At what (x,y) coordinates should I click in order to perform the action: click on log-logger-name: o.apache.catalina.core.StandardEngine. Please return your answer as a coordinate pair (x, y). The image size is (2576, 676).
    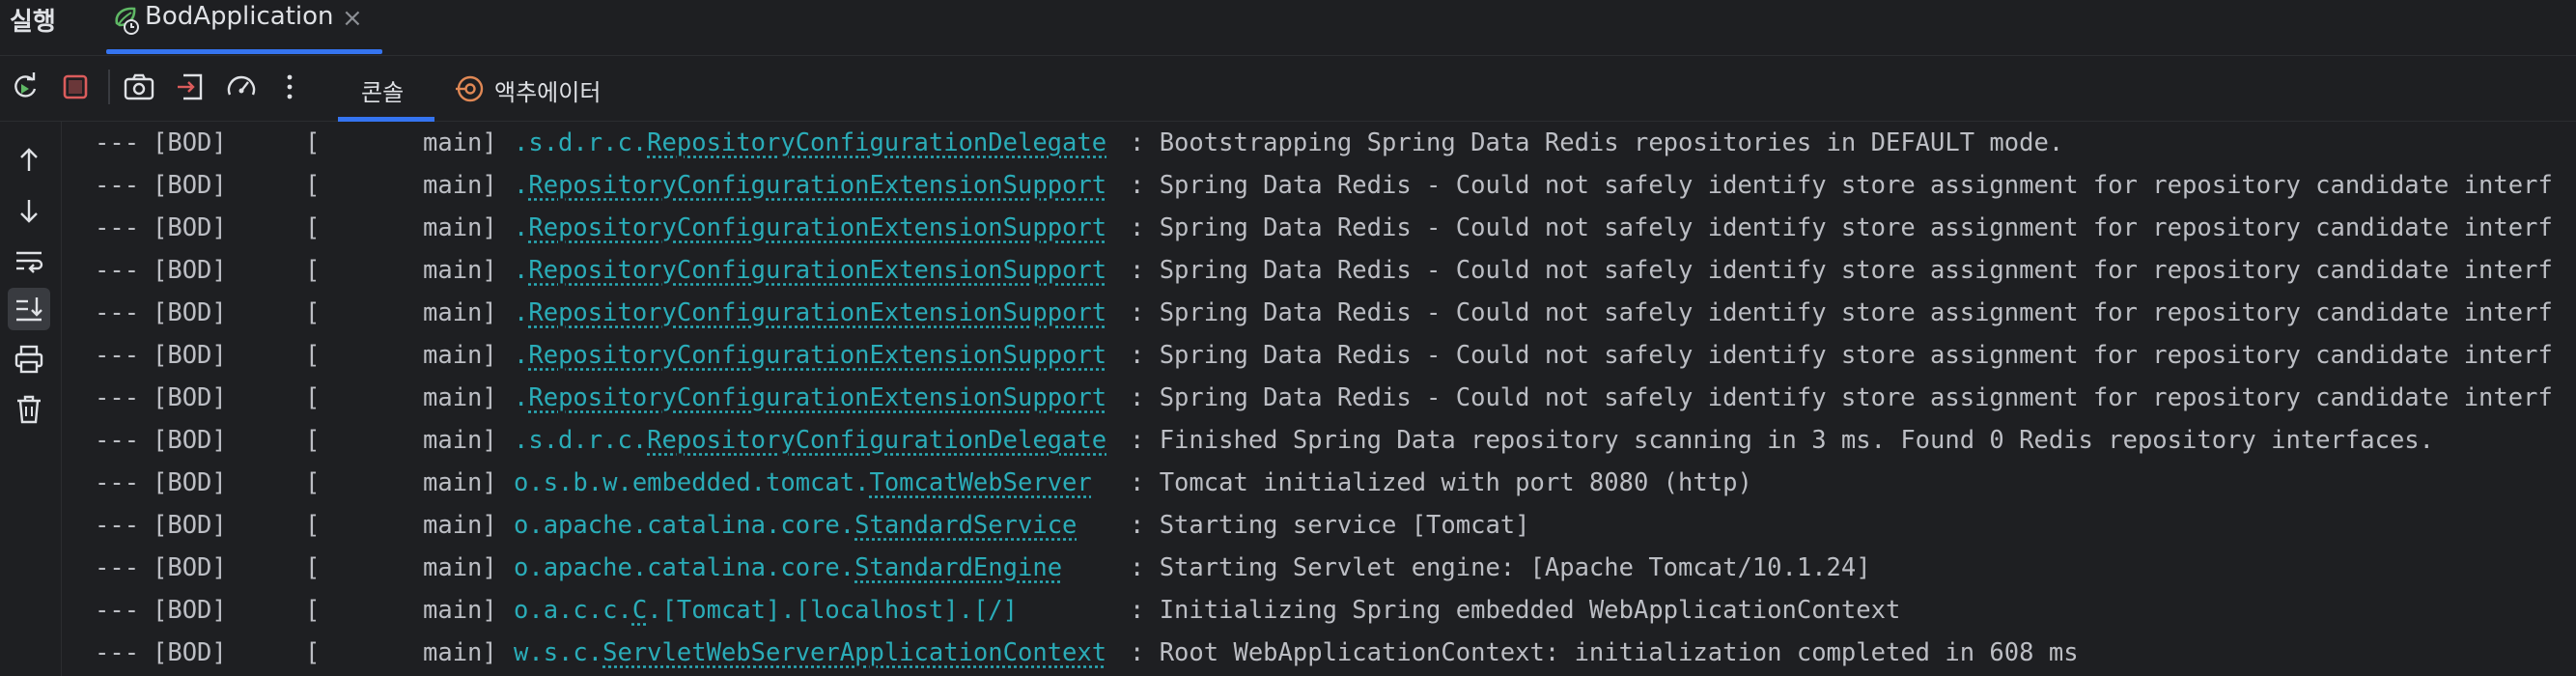
    Looking at the image, I should click on (788, 568).